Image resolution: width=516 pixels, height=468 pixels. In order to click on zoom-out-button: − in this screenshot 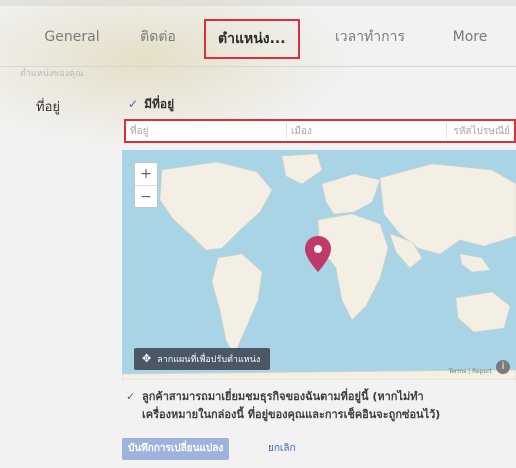, I will do `click(146, 197)`.